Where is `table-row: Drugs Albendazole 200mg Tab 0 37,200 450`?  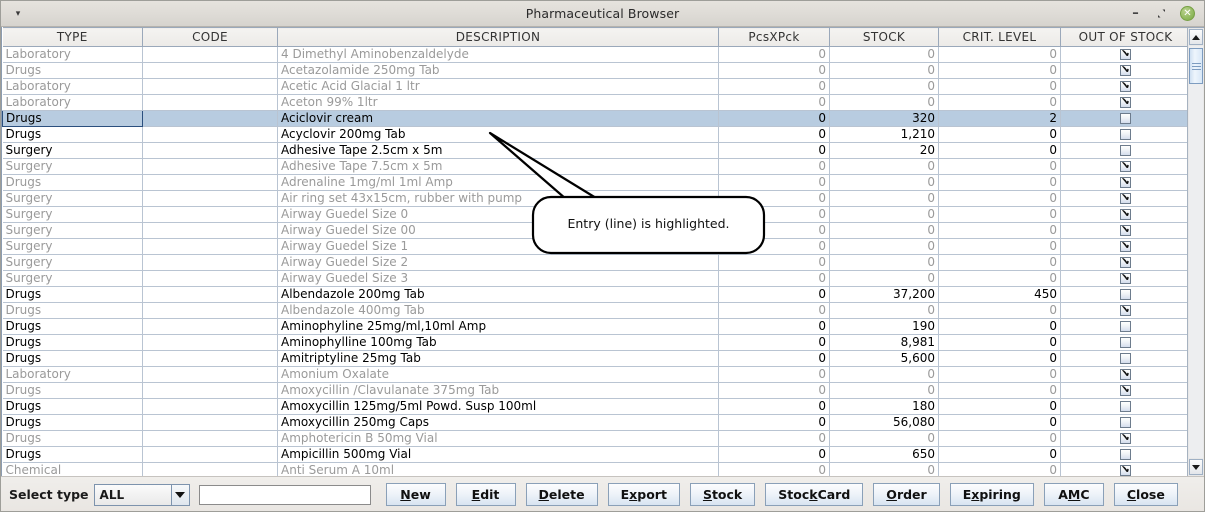
table-row: Drugs Albendazole 200mg Tab 0 37,200 450 is located at coordinates (594, 294).